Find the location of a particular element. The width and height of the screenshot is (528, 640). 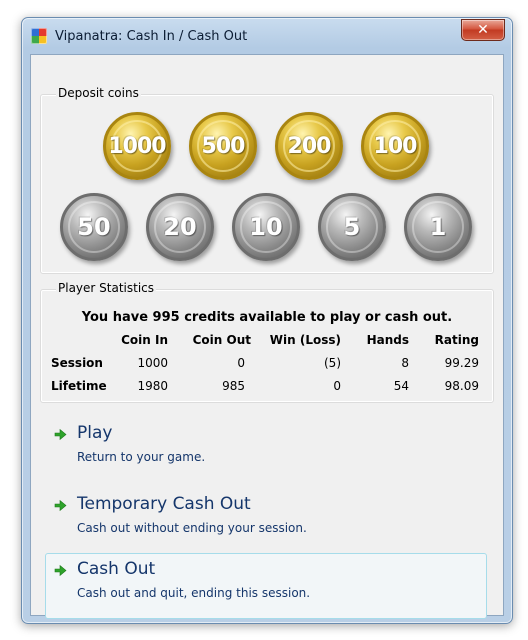

coin-500-button: 500 is located at coordinates (223, 146).